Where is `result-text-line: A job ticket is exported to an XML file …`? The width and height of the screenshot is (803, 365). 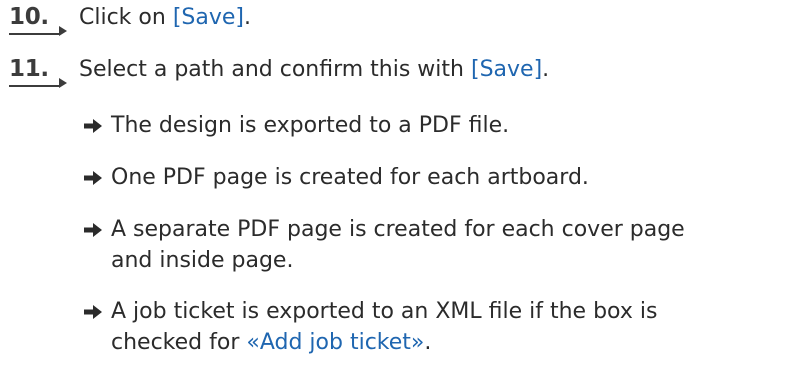
result-text-line: A job ticket is exported to an XML file … is located at coordinates (384, 311).